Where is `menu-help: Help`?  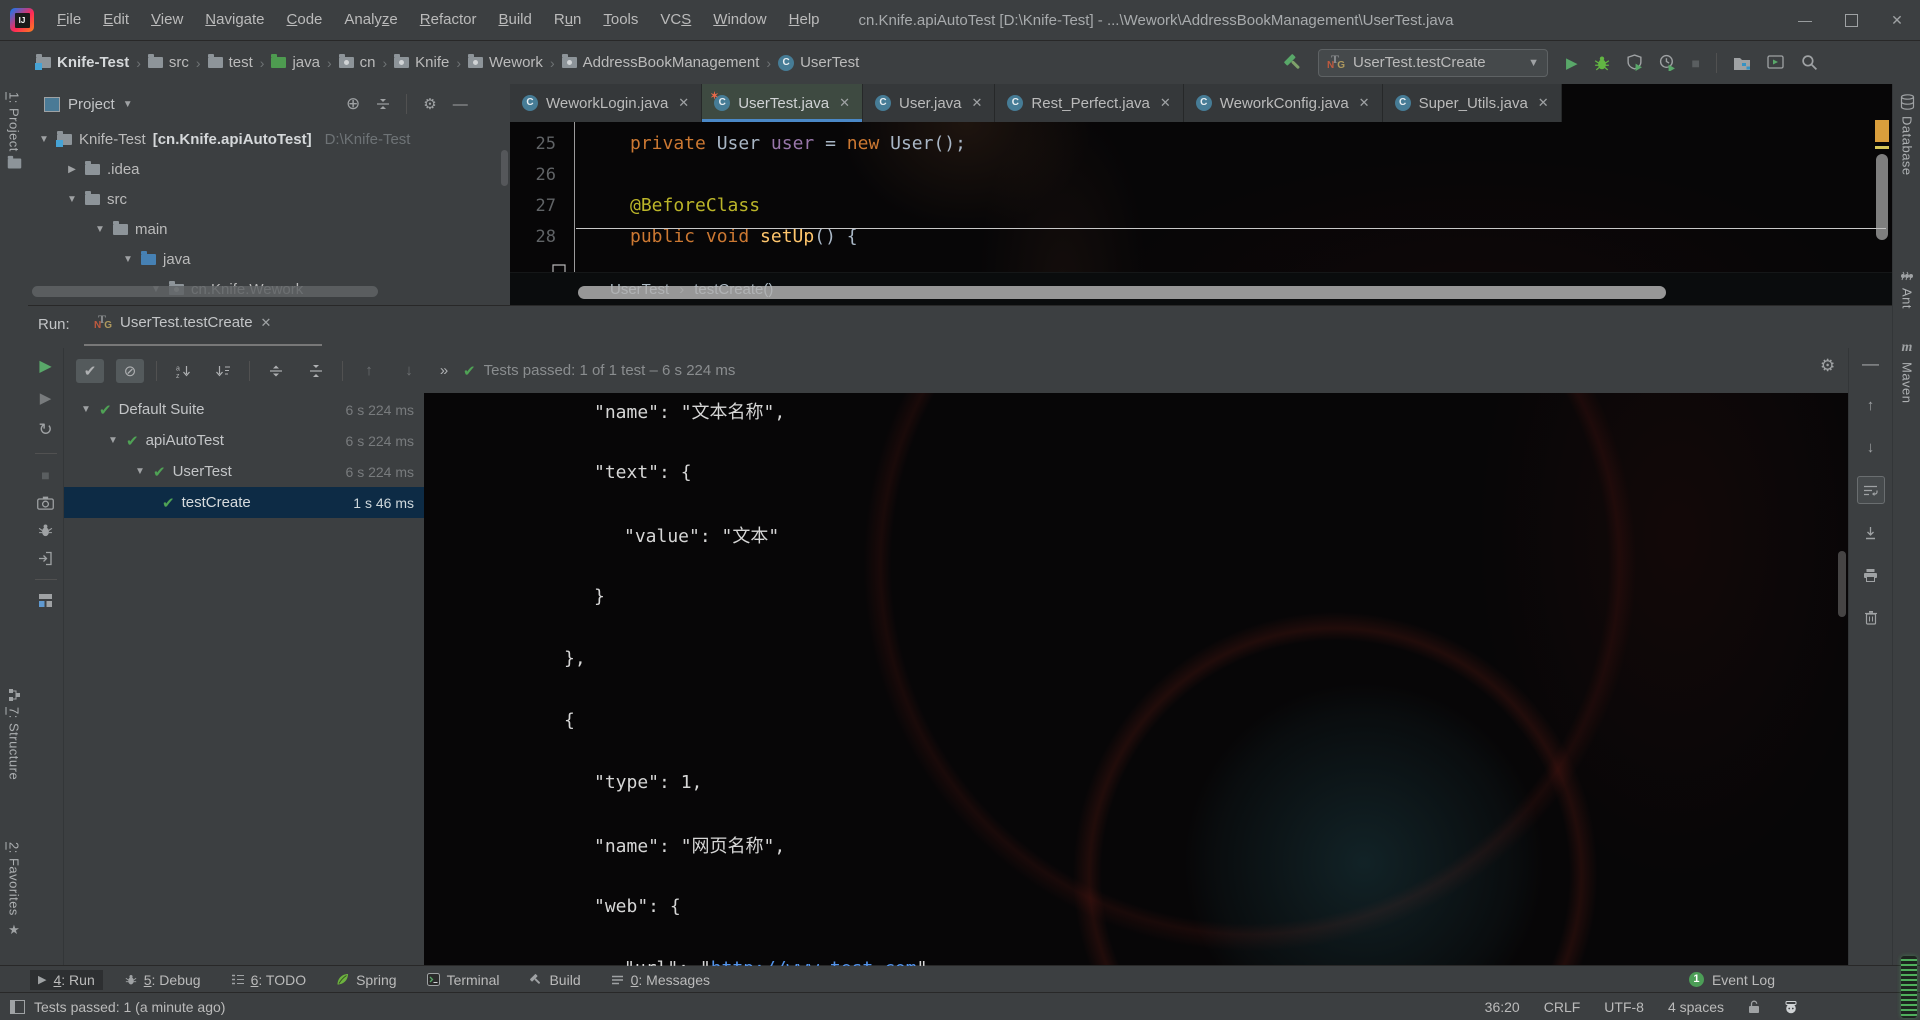 menu-help: Help is located at coordinates (804, 20).